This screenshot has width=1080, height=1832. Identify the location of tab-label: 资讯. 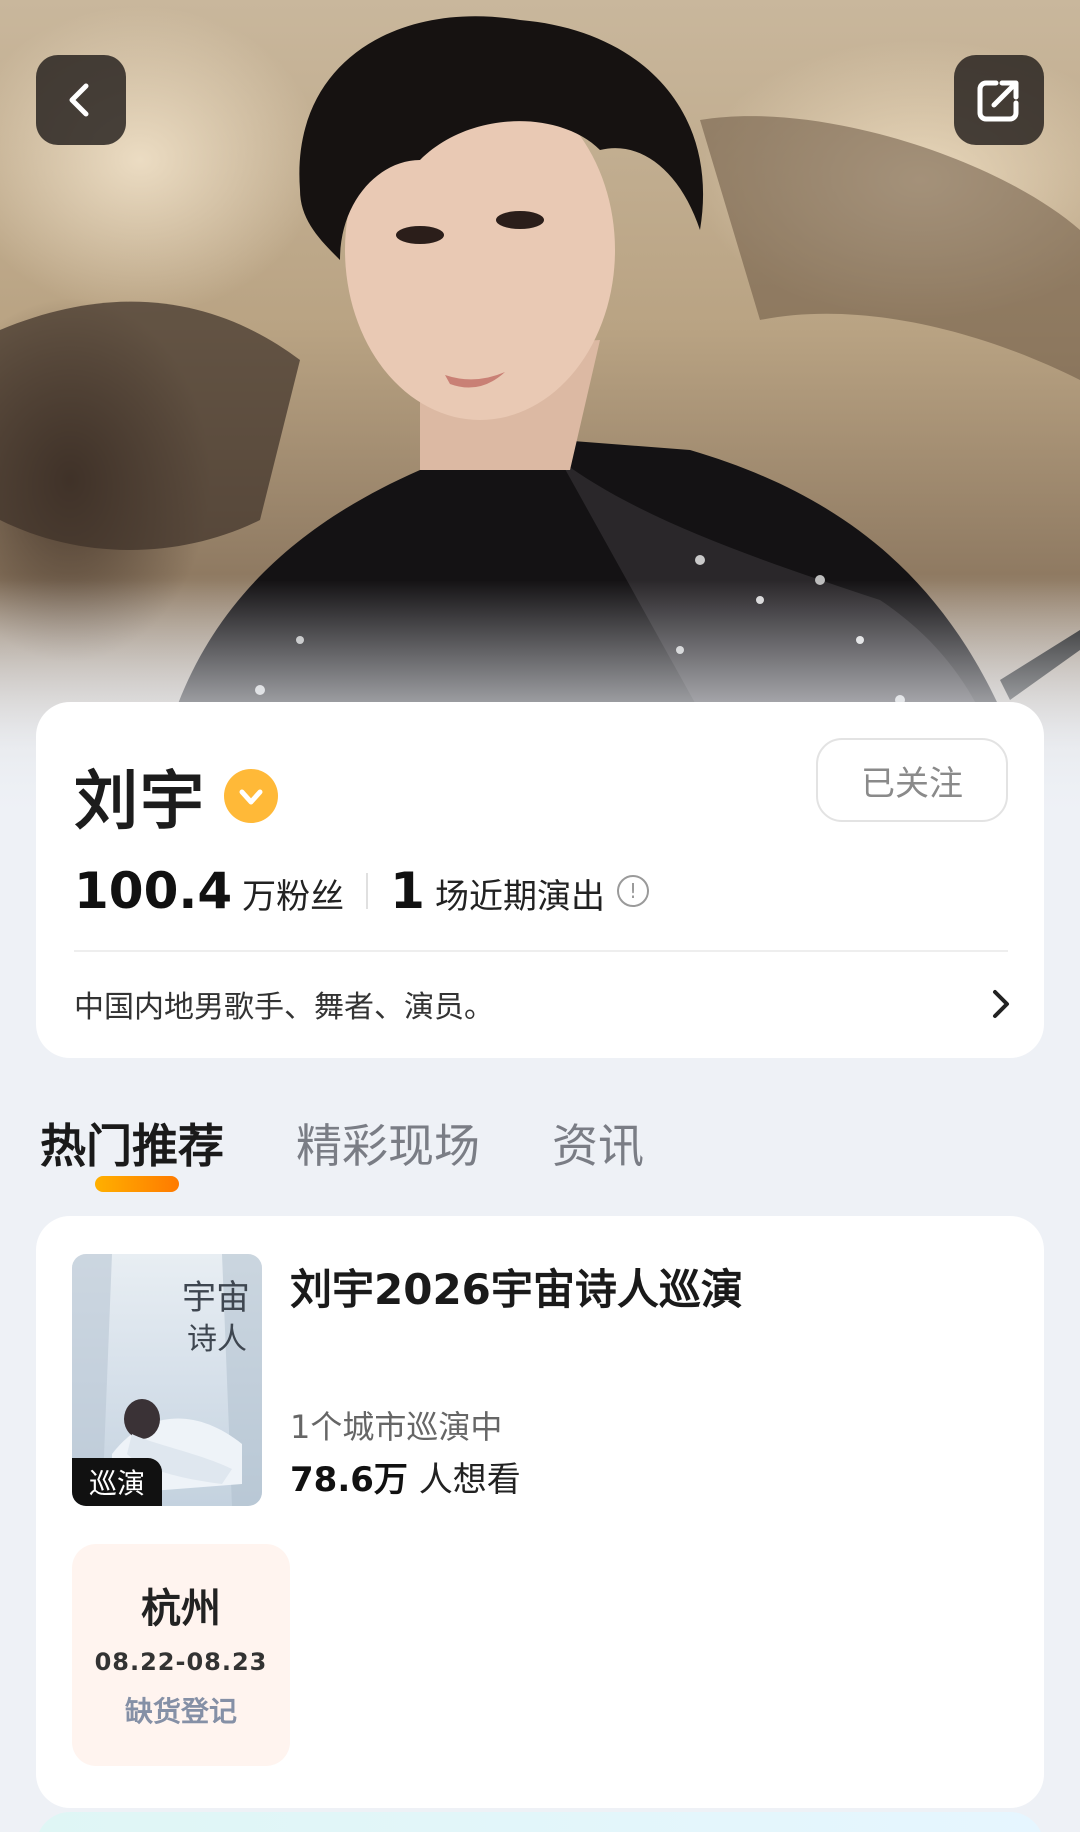
(598, 1146).